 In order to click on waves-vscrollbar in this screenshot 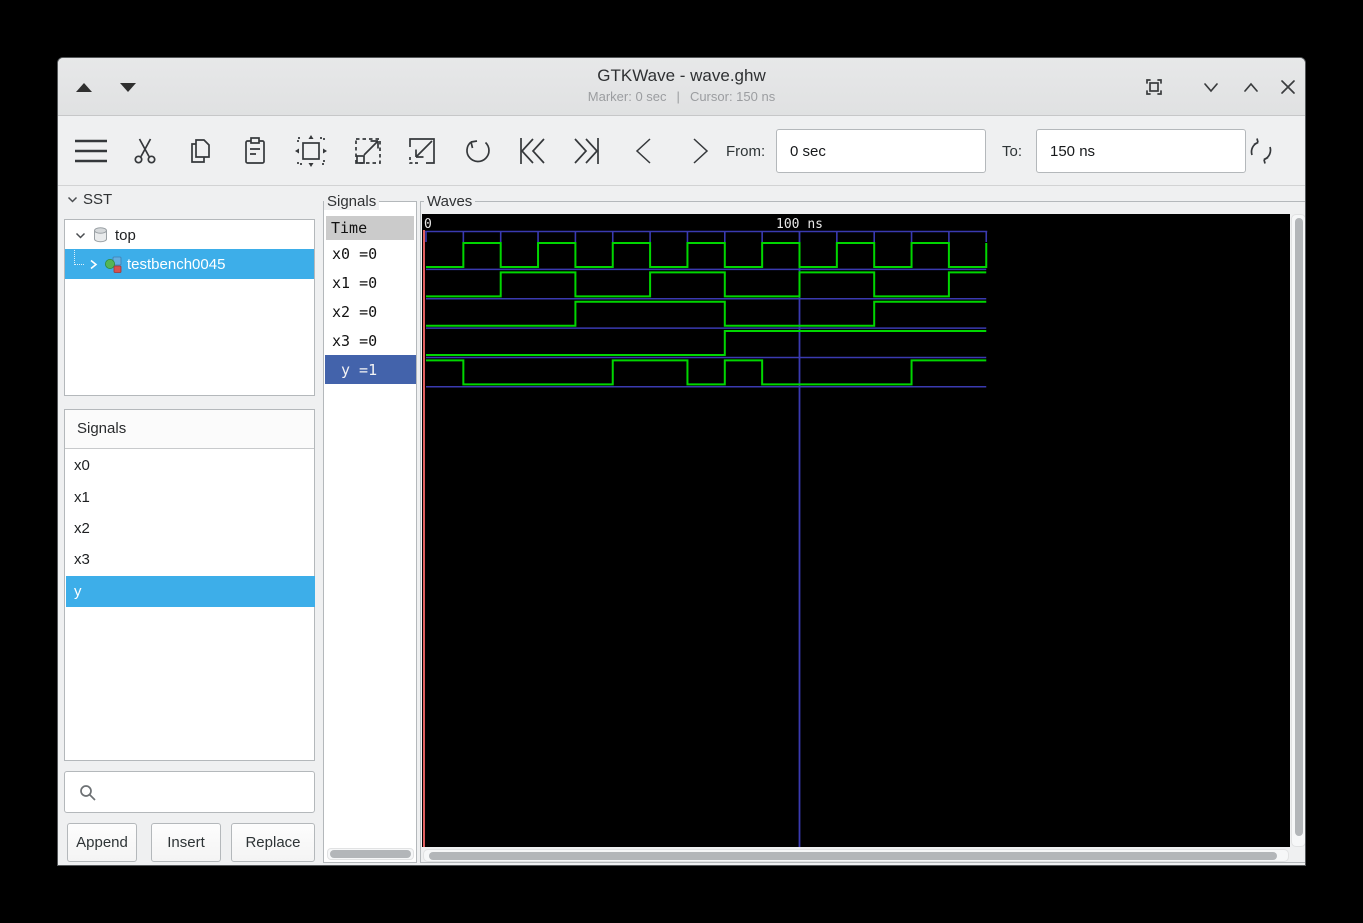, I will do `click(1298, 530)`.